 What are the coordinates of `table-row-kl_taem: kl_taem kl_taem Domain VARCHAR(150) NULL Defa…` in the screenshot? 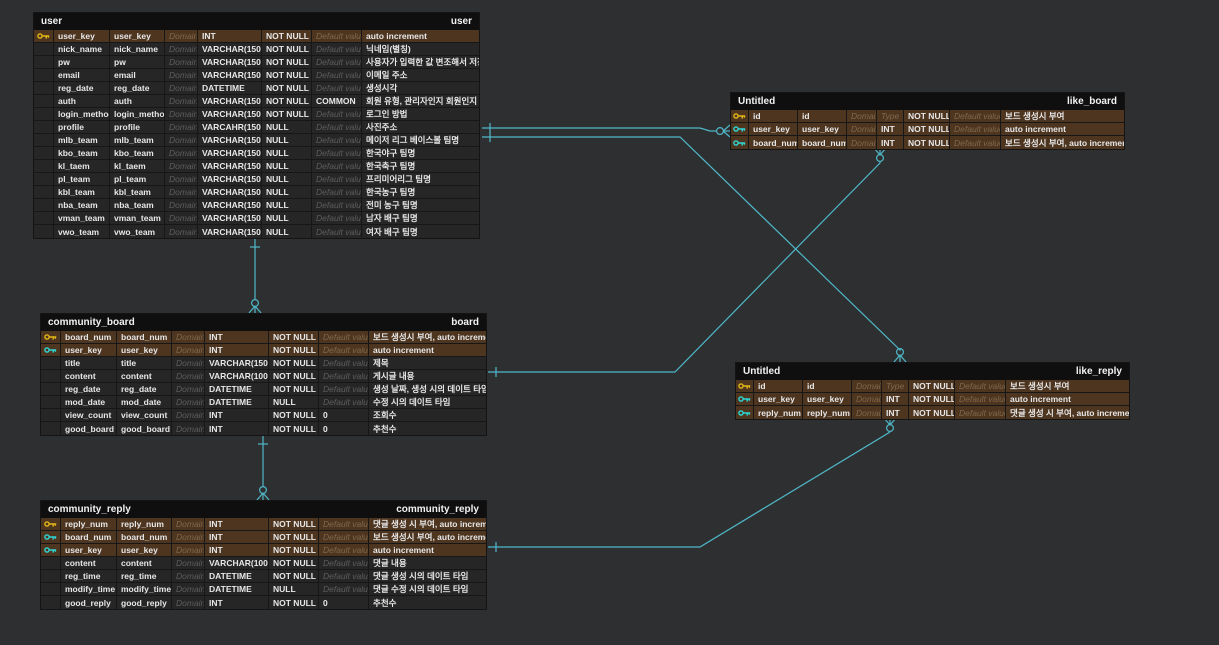 It's located at (256, 166).